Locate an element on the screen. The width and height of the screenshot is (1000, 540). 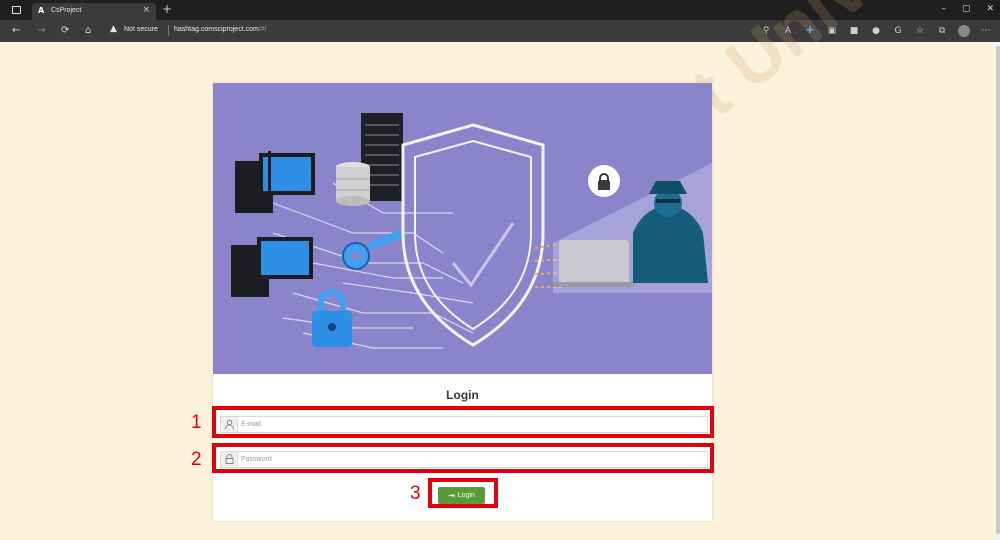
annotation-number-1: 1 is located at coordinates (196, 422).